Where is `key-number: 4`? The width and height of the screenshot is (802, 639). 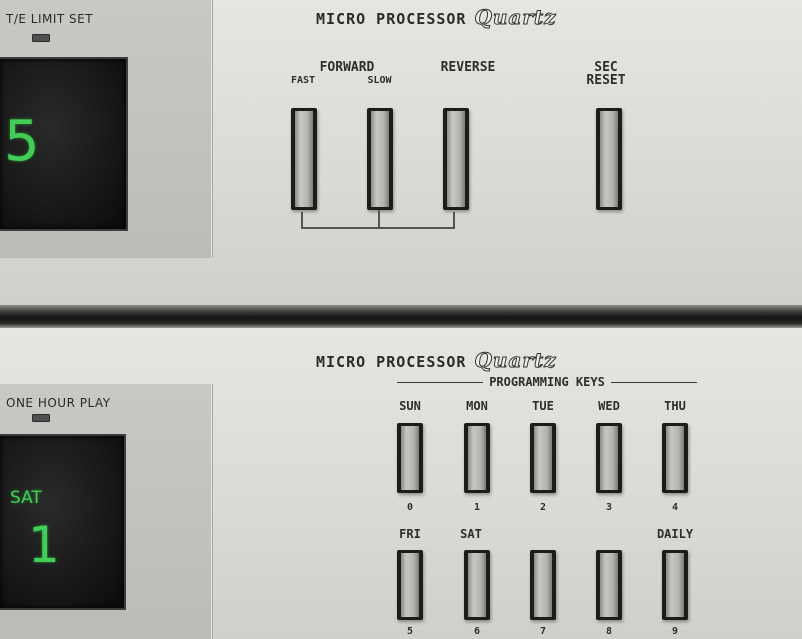
key-number: 4 is located at coordinates (675, 507).